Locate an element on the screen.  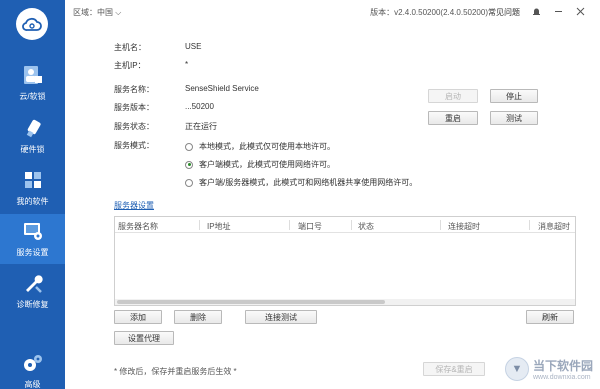
server-settings-link: 服务器设置 is located at coordinates (134, 205).